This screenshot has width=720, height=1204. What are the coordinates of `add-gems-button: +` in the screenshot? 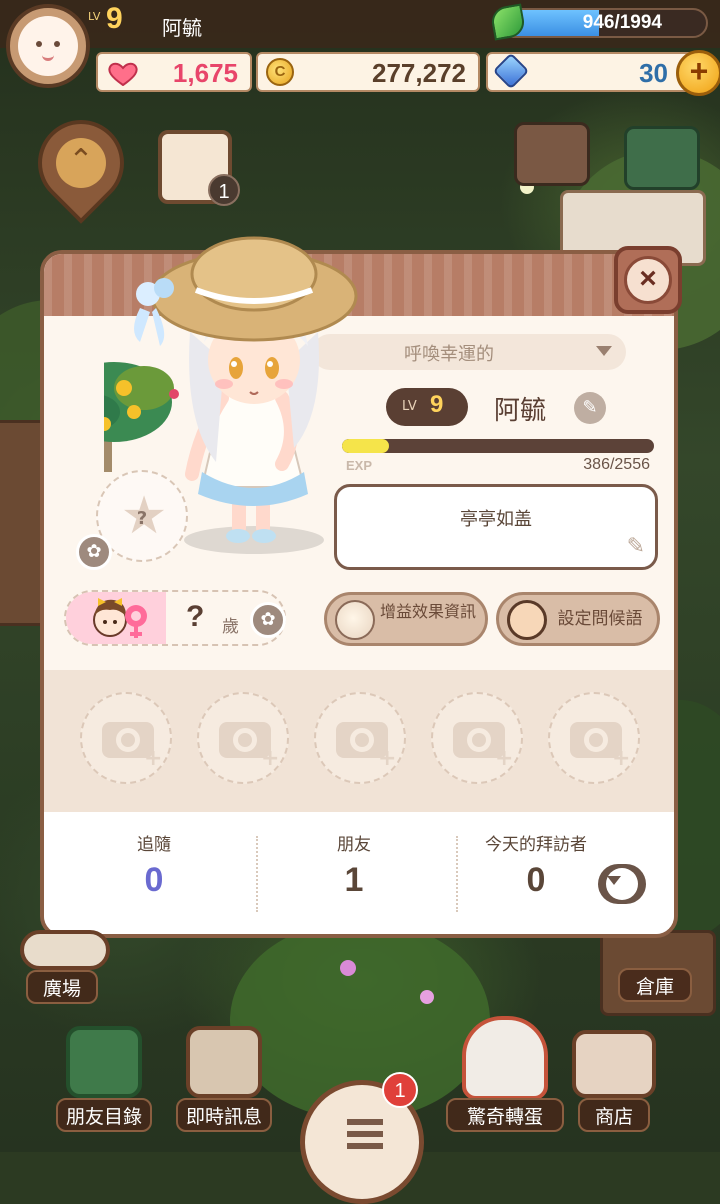 It's located at (698, 73).